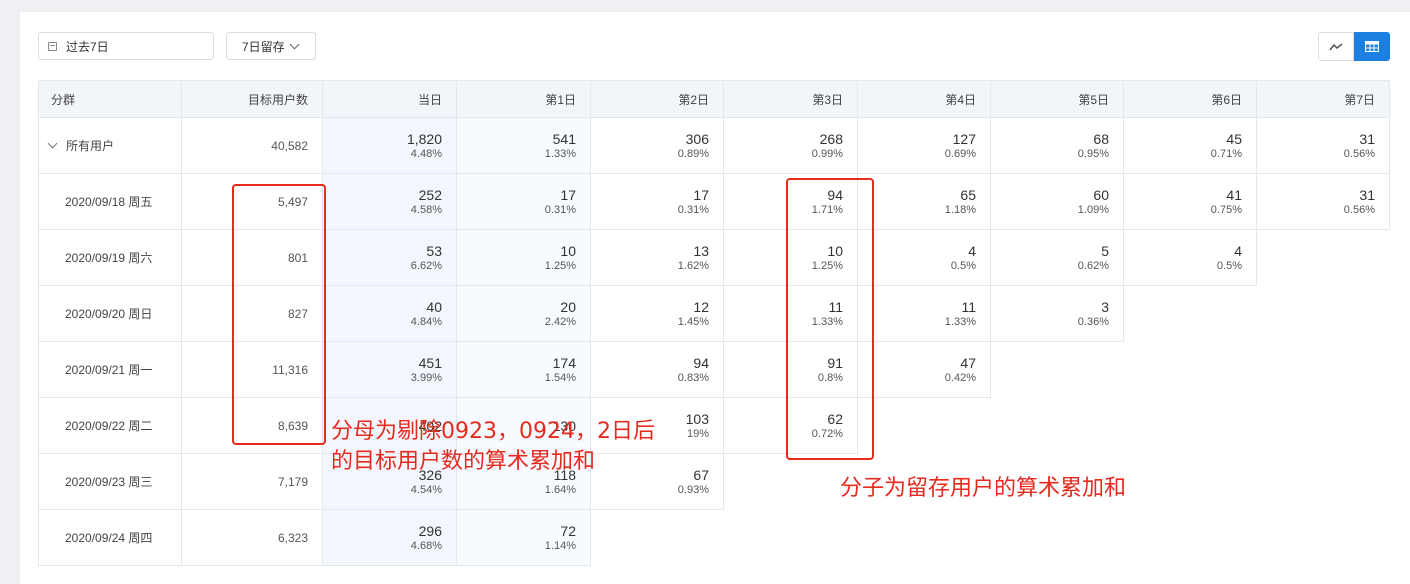 This screenshot has width=1410, height=584. Describe the element at coordinates (463, 461) in the screenshot. I see `denominator-annotation-line2: 的目标用户数的算术累加和` at that location.